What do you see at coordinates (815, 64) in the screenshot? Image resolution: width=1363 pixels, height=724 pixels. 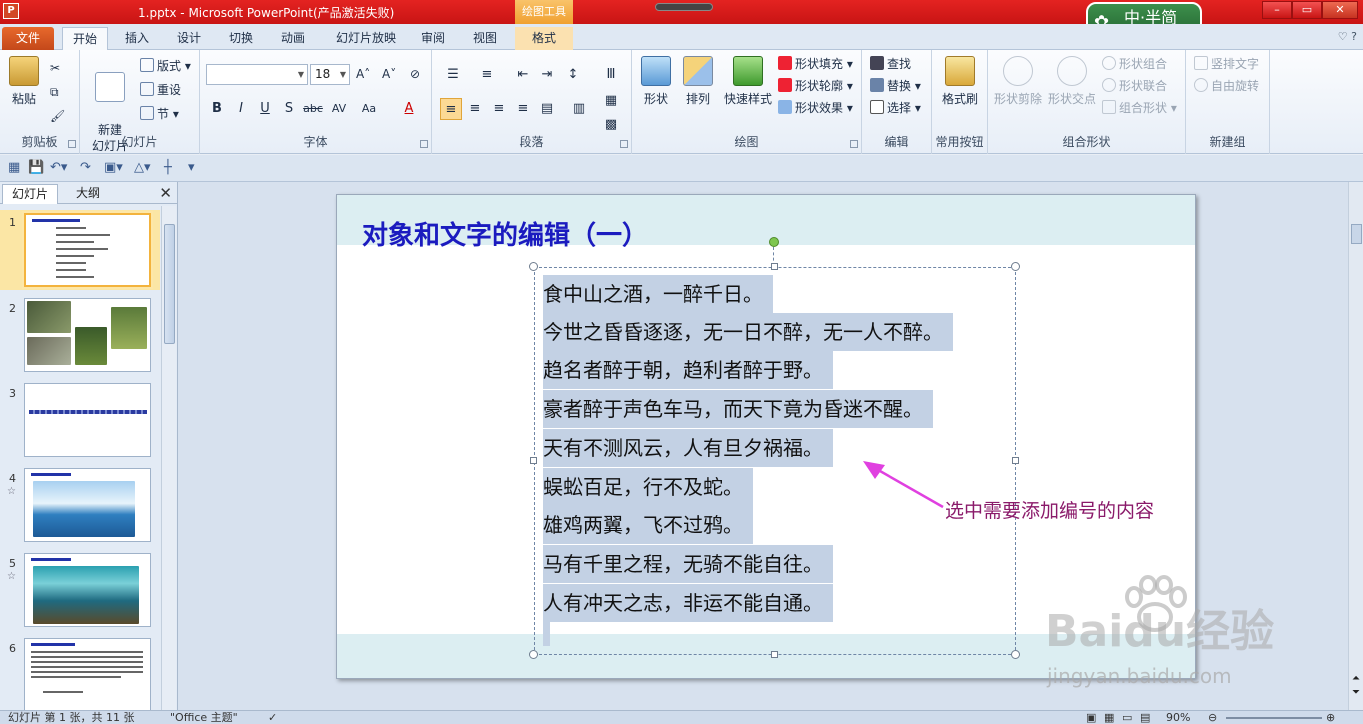 I see `shape-fill-button: 形状填充 ▾` at bounding box center [815, 64].